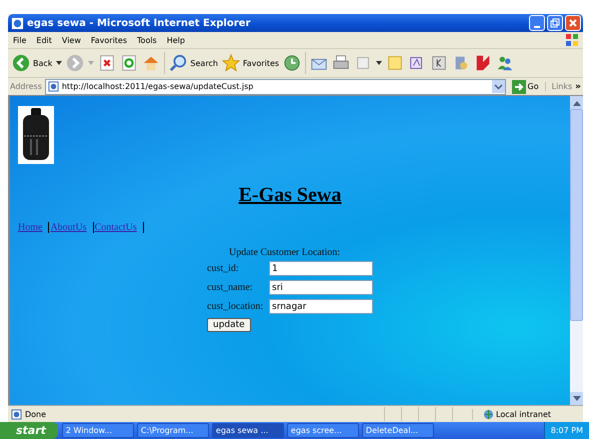  What do you see at coordinates (36, 414) in the screenshot?
I see `status-text: Done` at bounding box center [36, 414].